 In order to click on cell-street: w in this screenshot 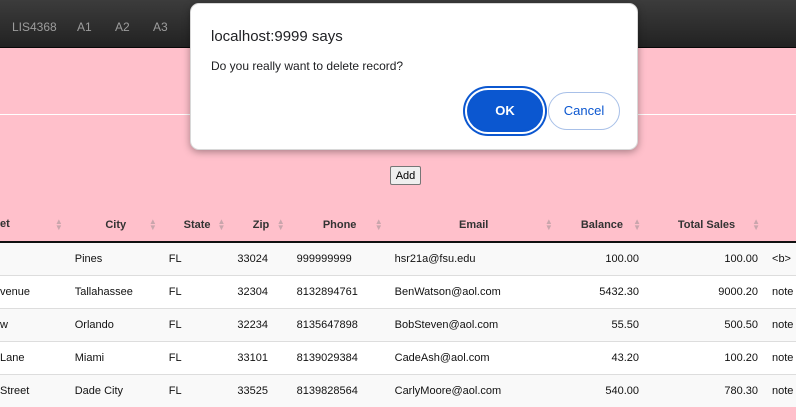, I will do `click(34, 324)`.